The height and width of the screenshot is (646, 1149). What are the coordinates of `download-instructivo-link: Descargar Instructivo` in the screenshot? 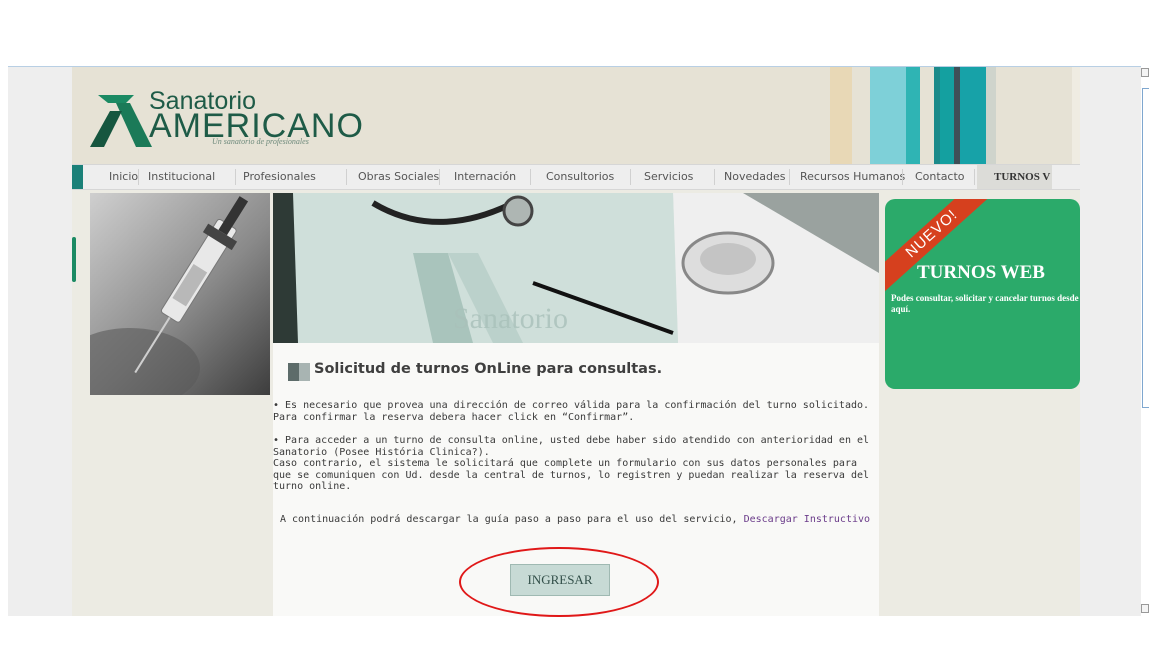 It's located at (807, 519).